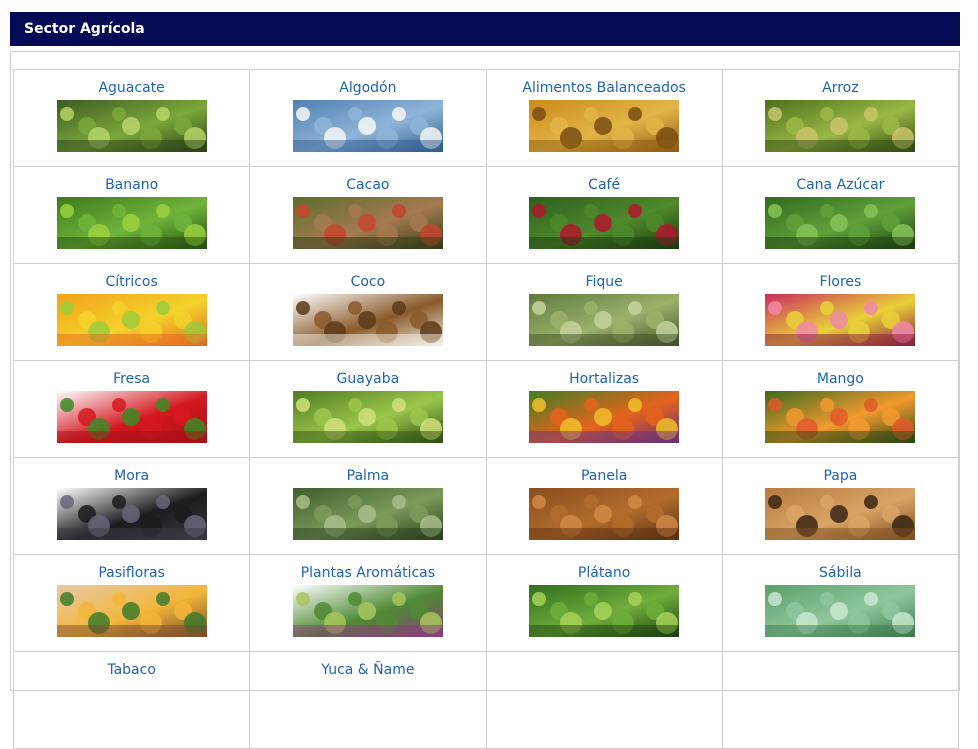 The height and width of the screenshot is (749, 978). I want to click on grid-cell-yuca-name: Yuca & Ñame, so click(368, 700).